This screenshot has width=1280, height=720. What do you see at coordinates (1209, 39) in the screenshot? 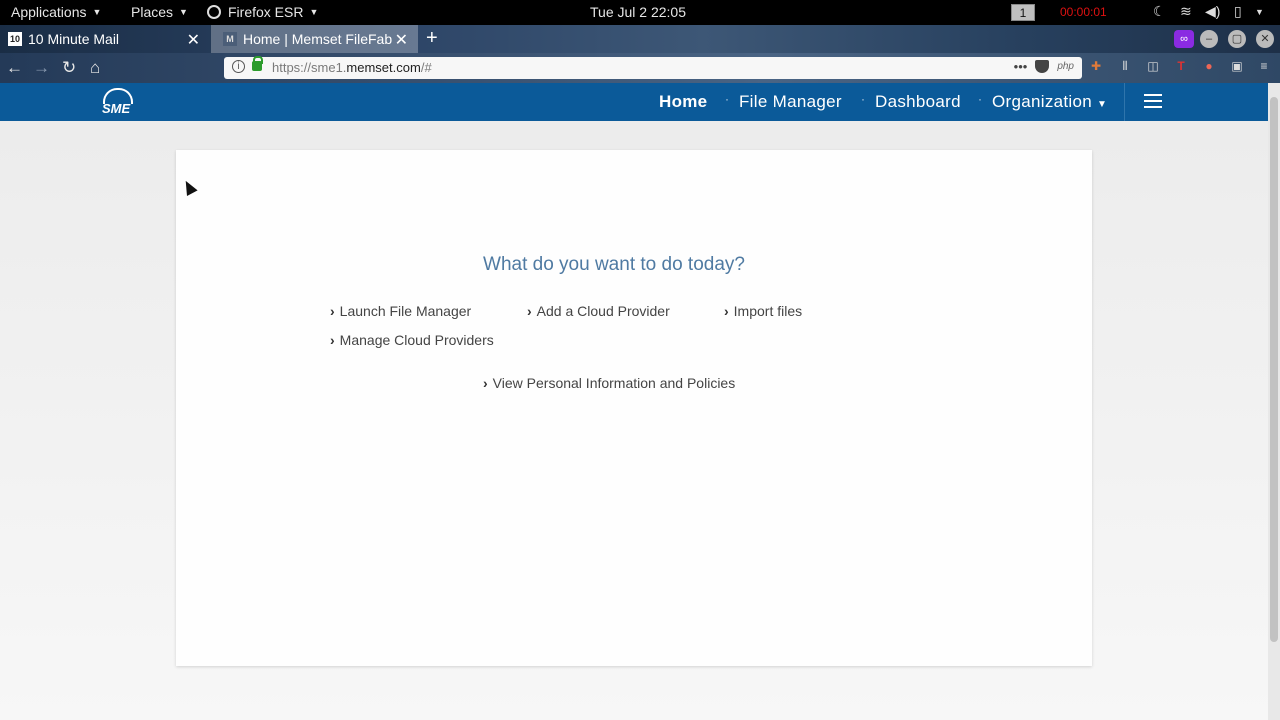
I see `minimize-window-icon: –` at bounding box center [1209, 39].